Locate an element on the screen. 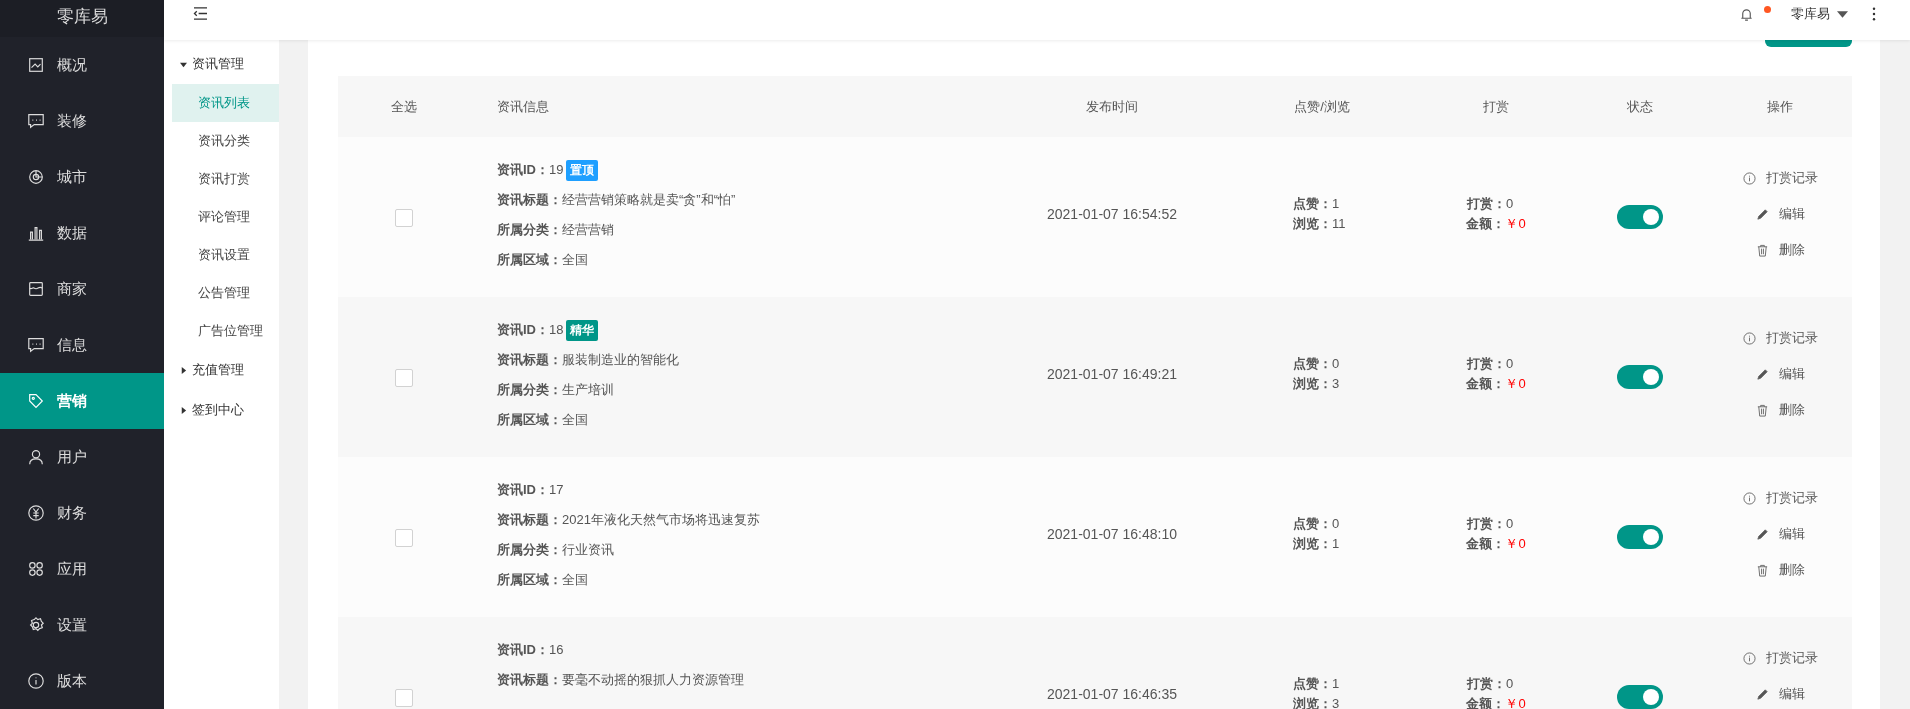 The width and height of the screenshot is (1910, 709). info-field: 所属区域：全国 is located at coordinates (542, 580).